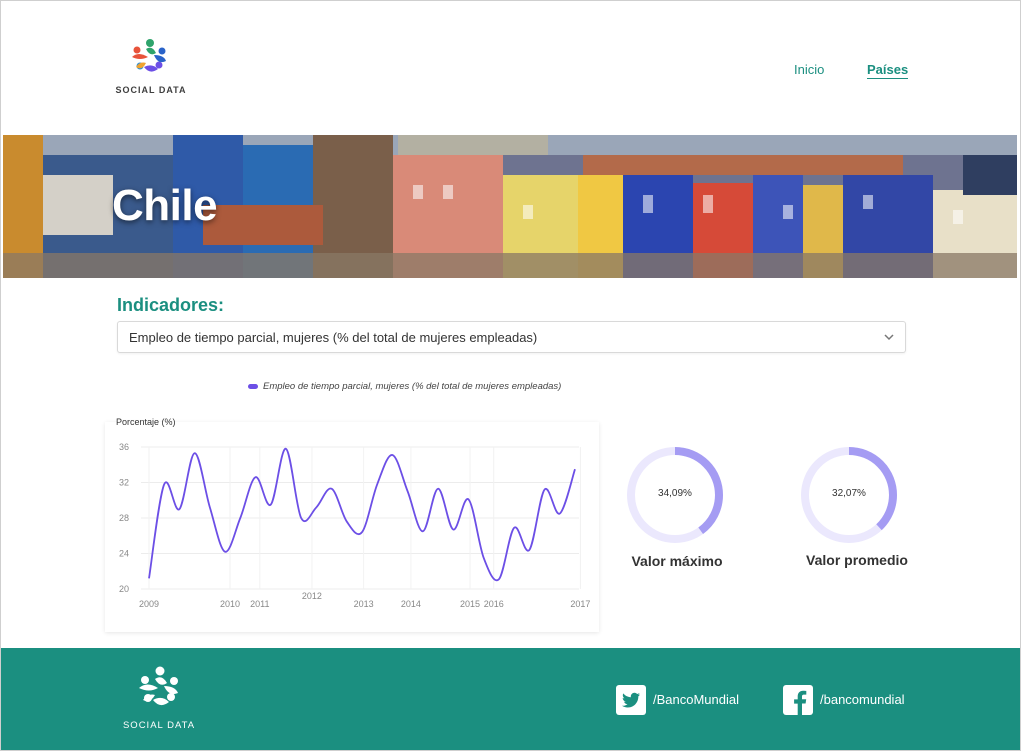  What do you see at coordinates (259, 604) in the screenshot?
I see `x-tick-label: 2011` at bounding box center [259, 604].